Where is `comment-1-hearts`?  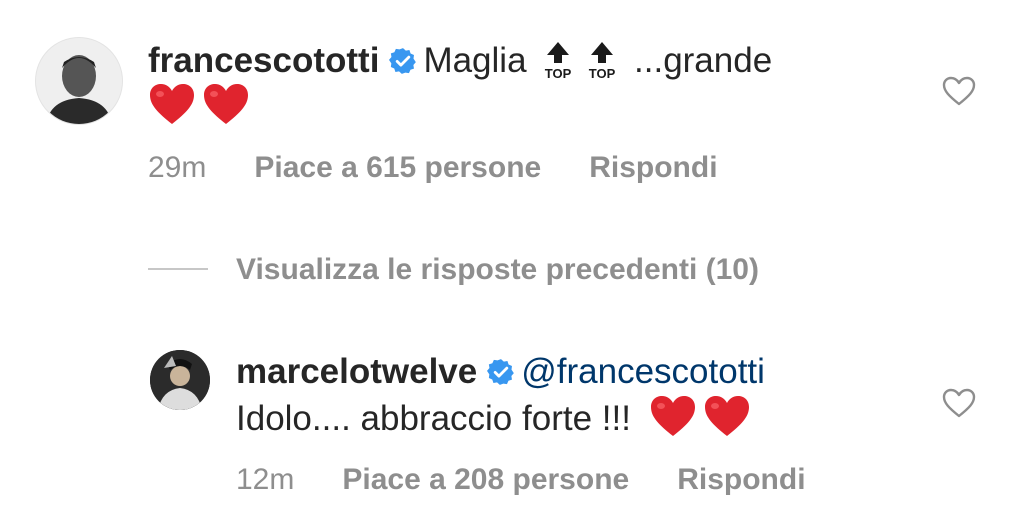 comment-1-hearts is located at coordinates (202, 105).